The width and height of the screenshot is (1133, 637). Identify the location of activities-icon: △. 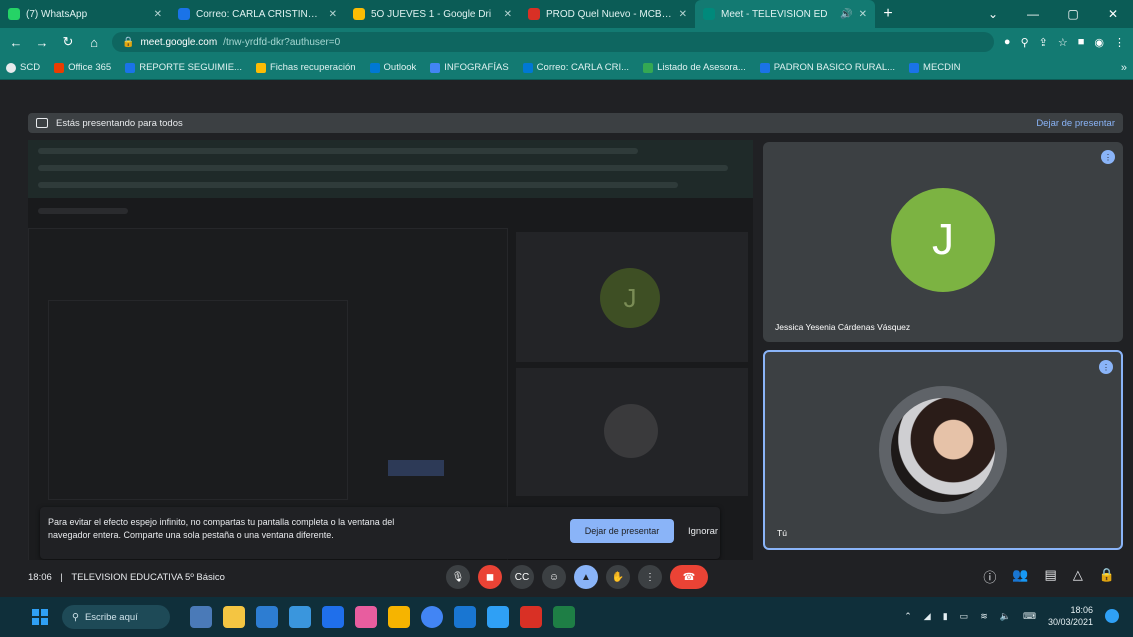
(1078, 576).